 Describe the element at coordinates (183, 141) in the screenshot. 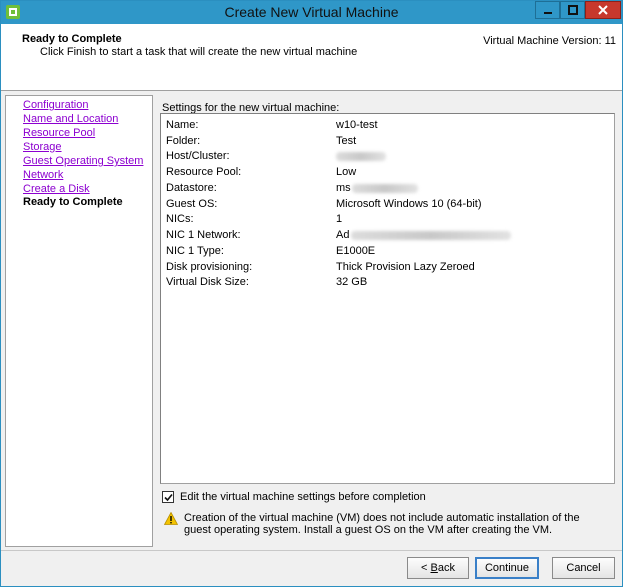

I see `summary-key: Folder:` at that location.